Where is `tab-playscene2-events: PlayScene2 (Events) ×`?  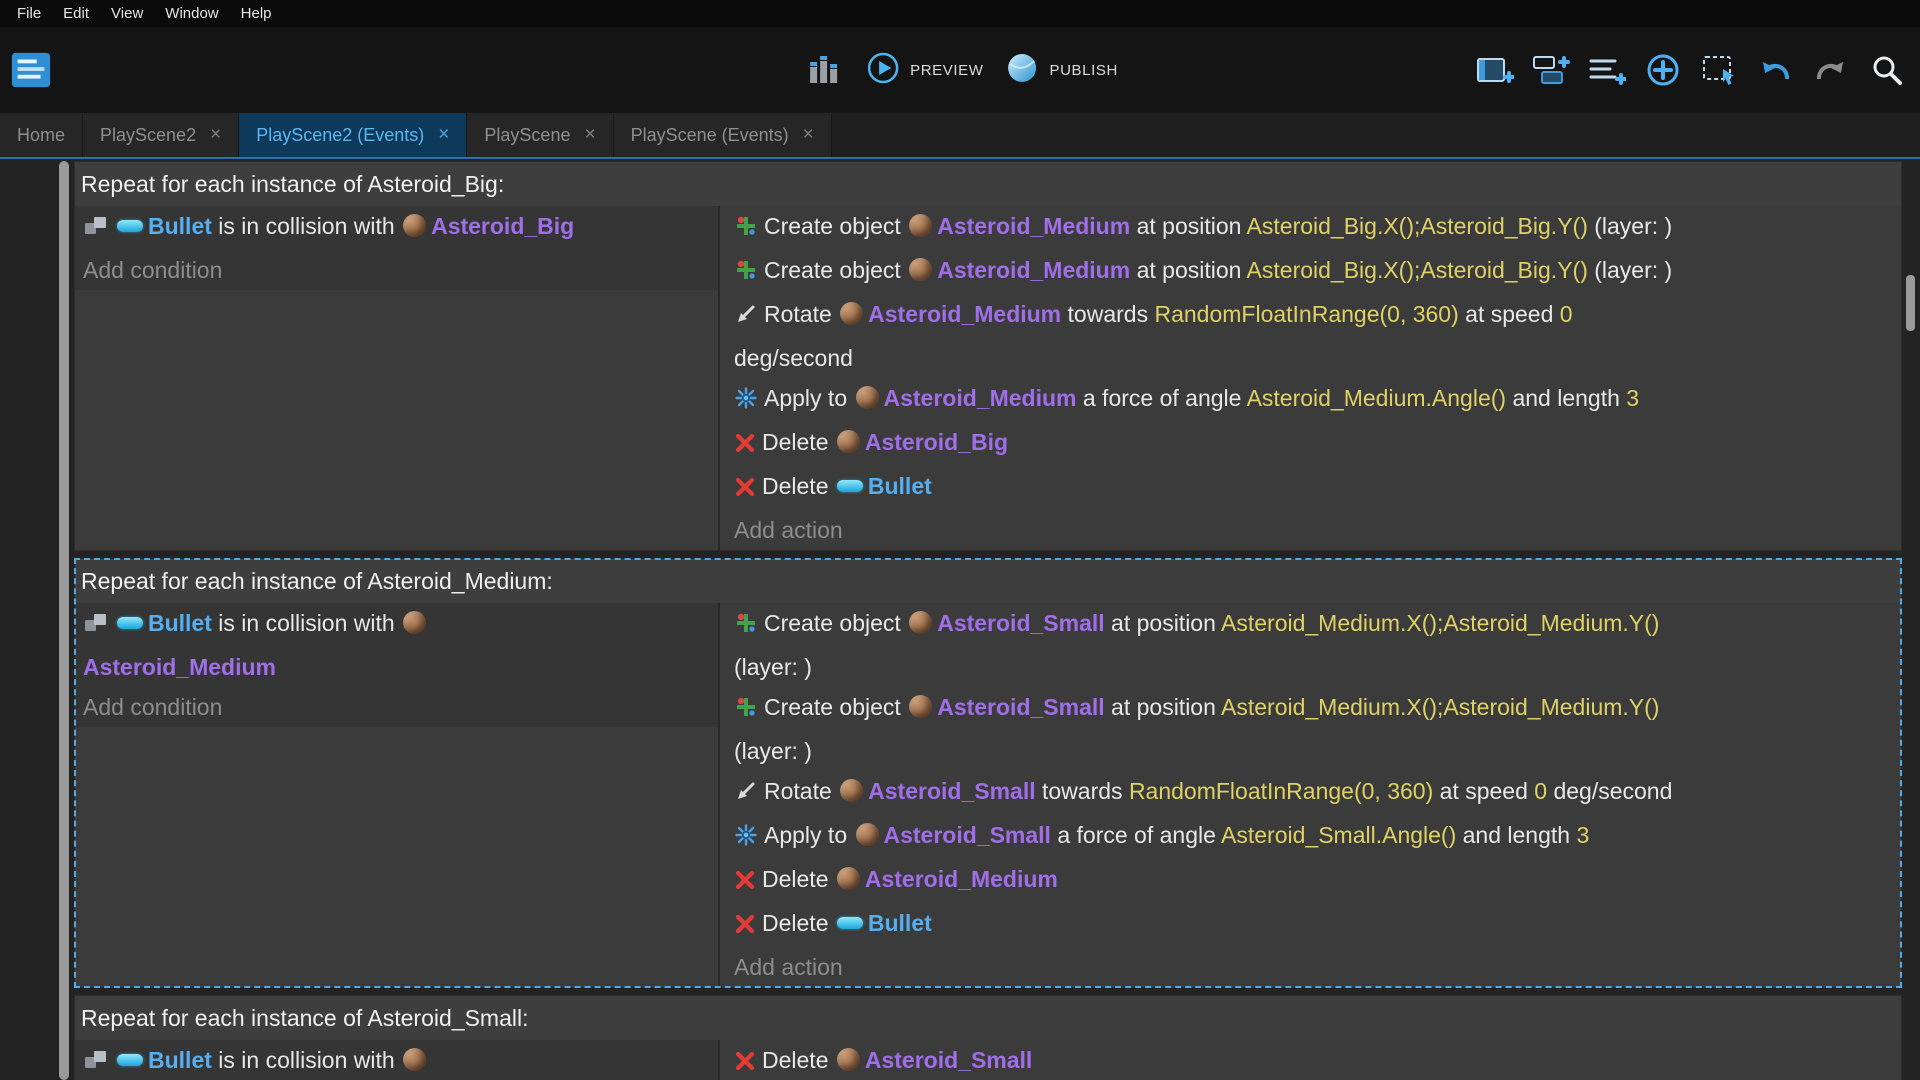 tab-playscene2-events: PlayScene2 (Events) × is located at coordinates (353, 135).